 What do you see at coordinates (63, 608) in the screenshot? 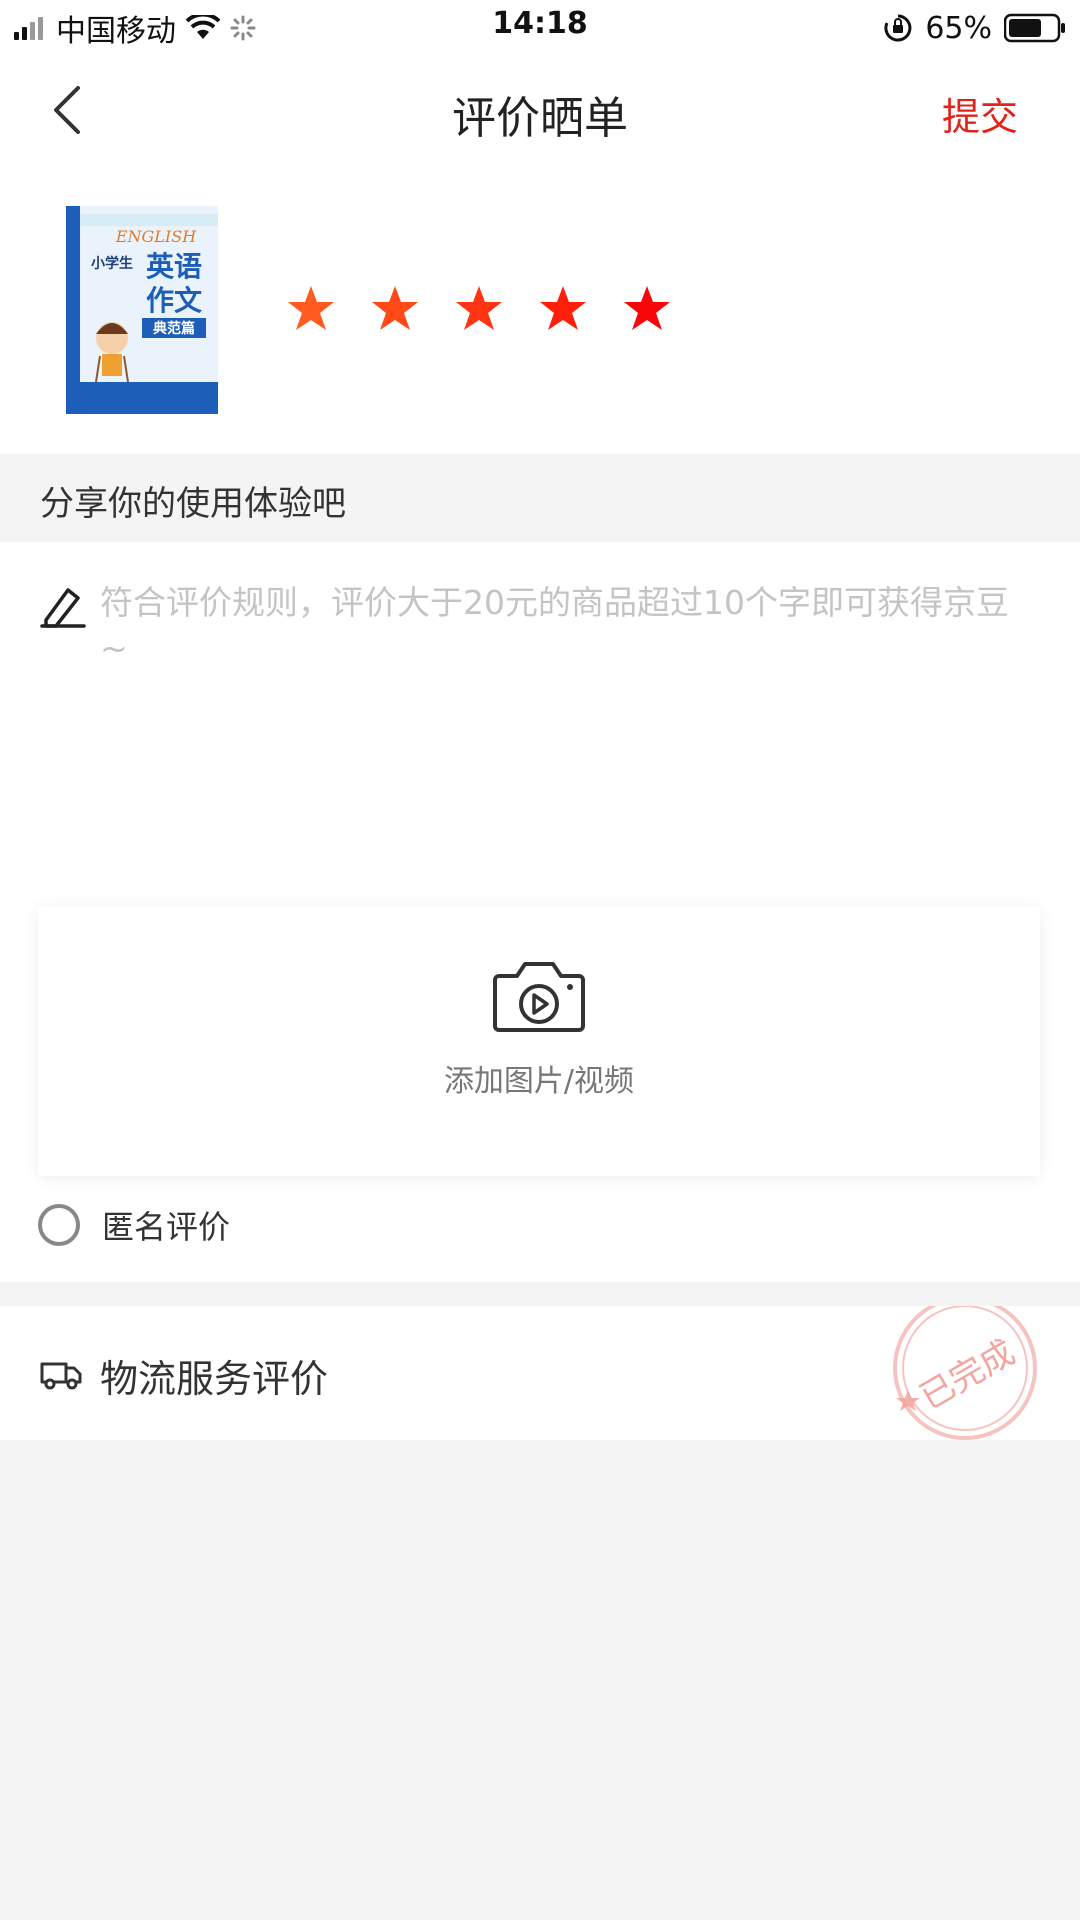
I see `edit-pen-icon` at bounding box center [63, 608].